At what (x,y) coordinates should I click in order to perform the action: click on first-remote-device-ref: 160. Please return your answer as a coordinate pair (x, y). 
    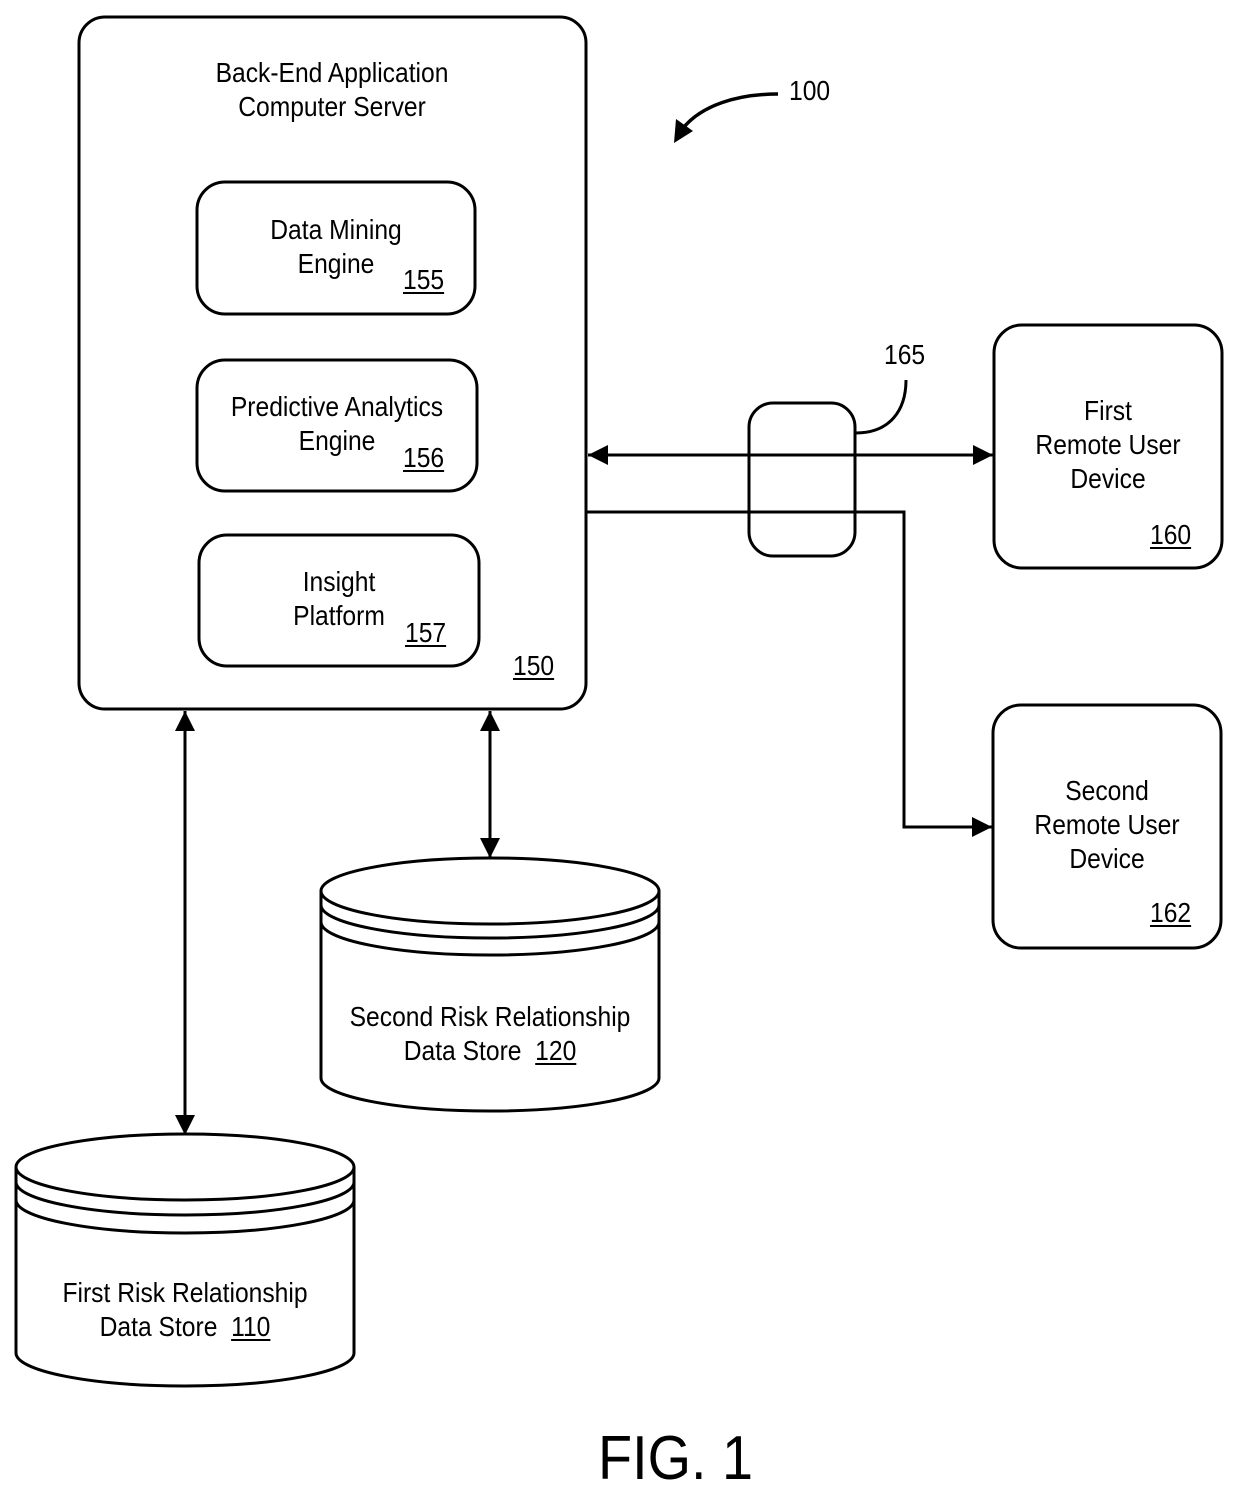
    Looking at the image, I should click on (1171, 534).